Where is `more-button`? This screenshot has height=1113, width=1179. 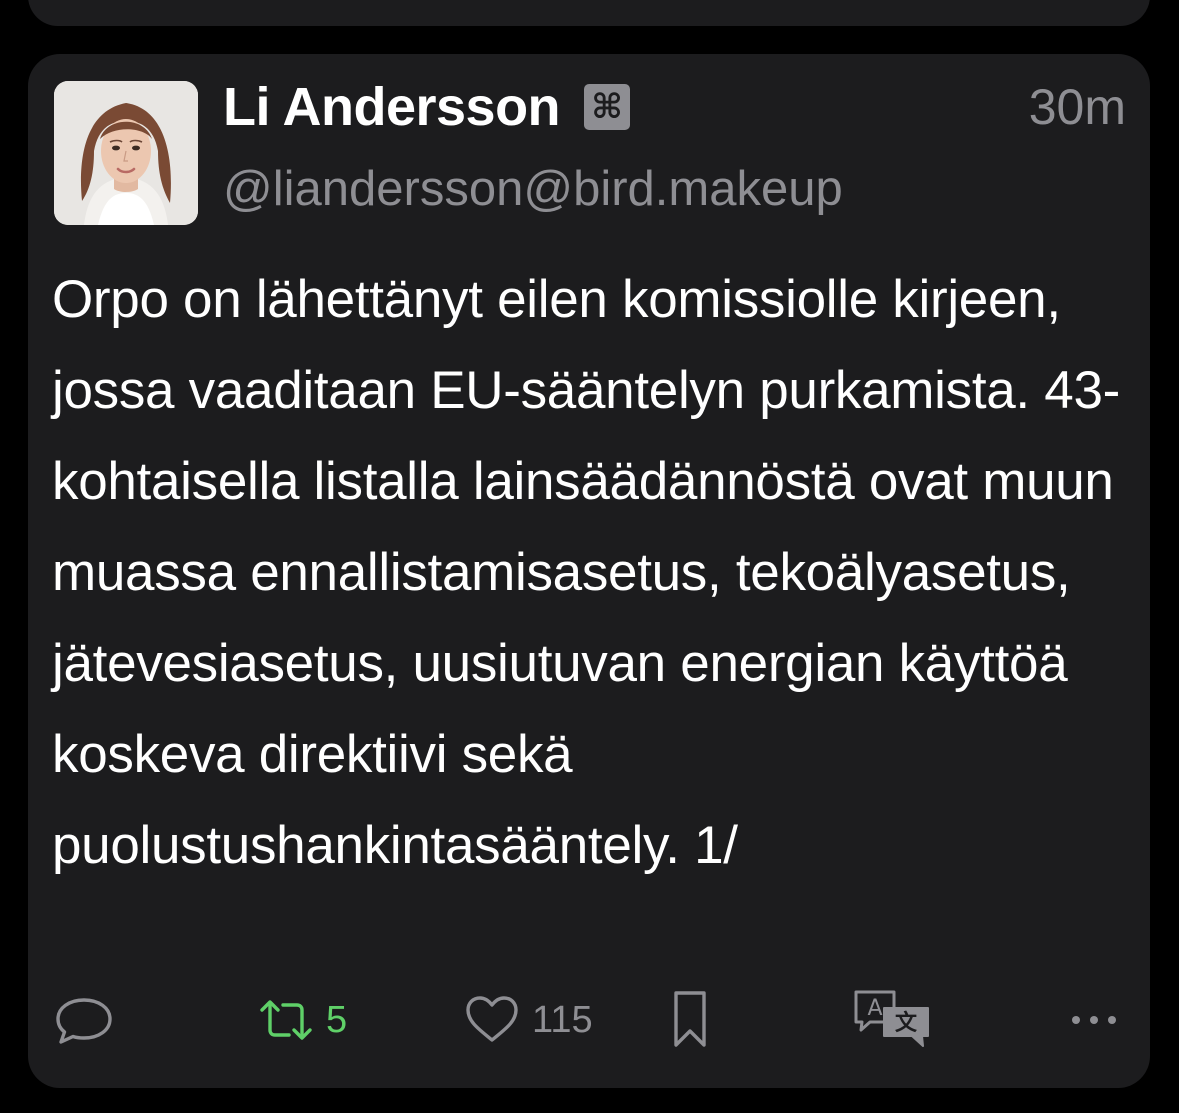 more-button is located at coordinates (1094, 1020).